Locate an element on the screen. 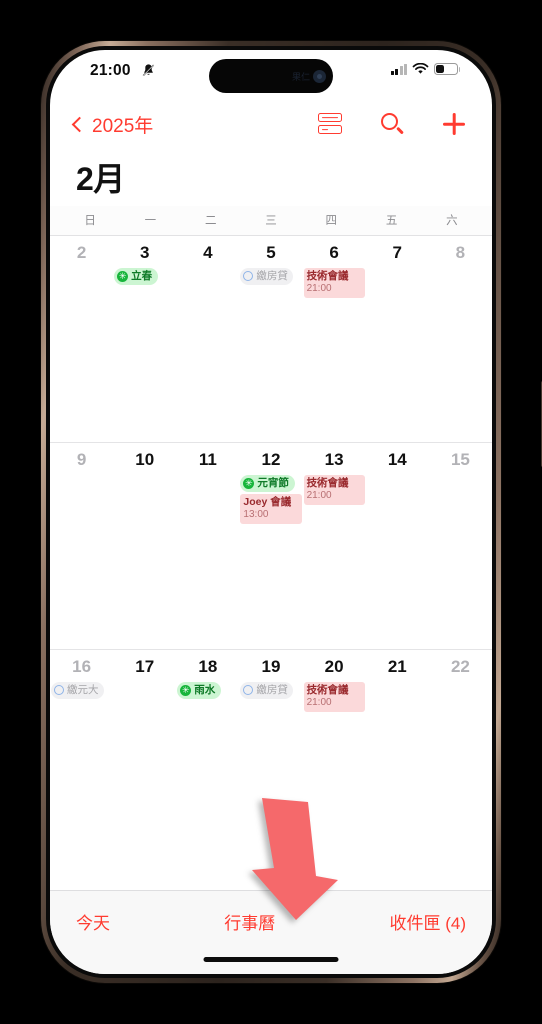 The image size is (542, 1024). day-number: 22 is located at coordinates (460, 667).